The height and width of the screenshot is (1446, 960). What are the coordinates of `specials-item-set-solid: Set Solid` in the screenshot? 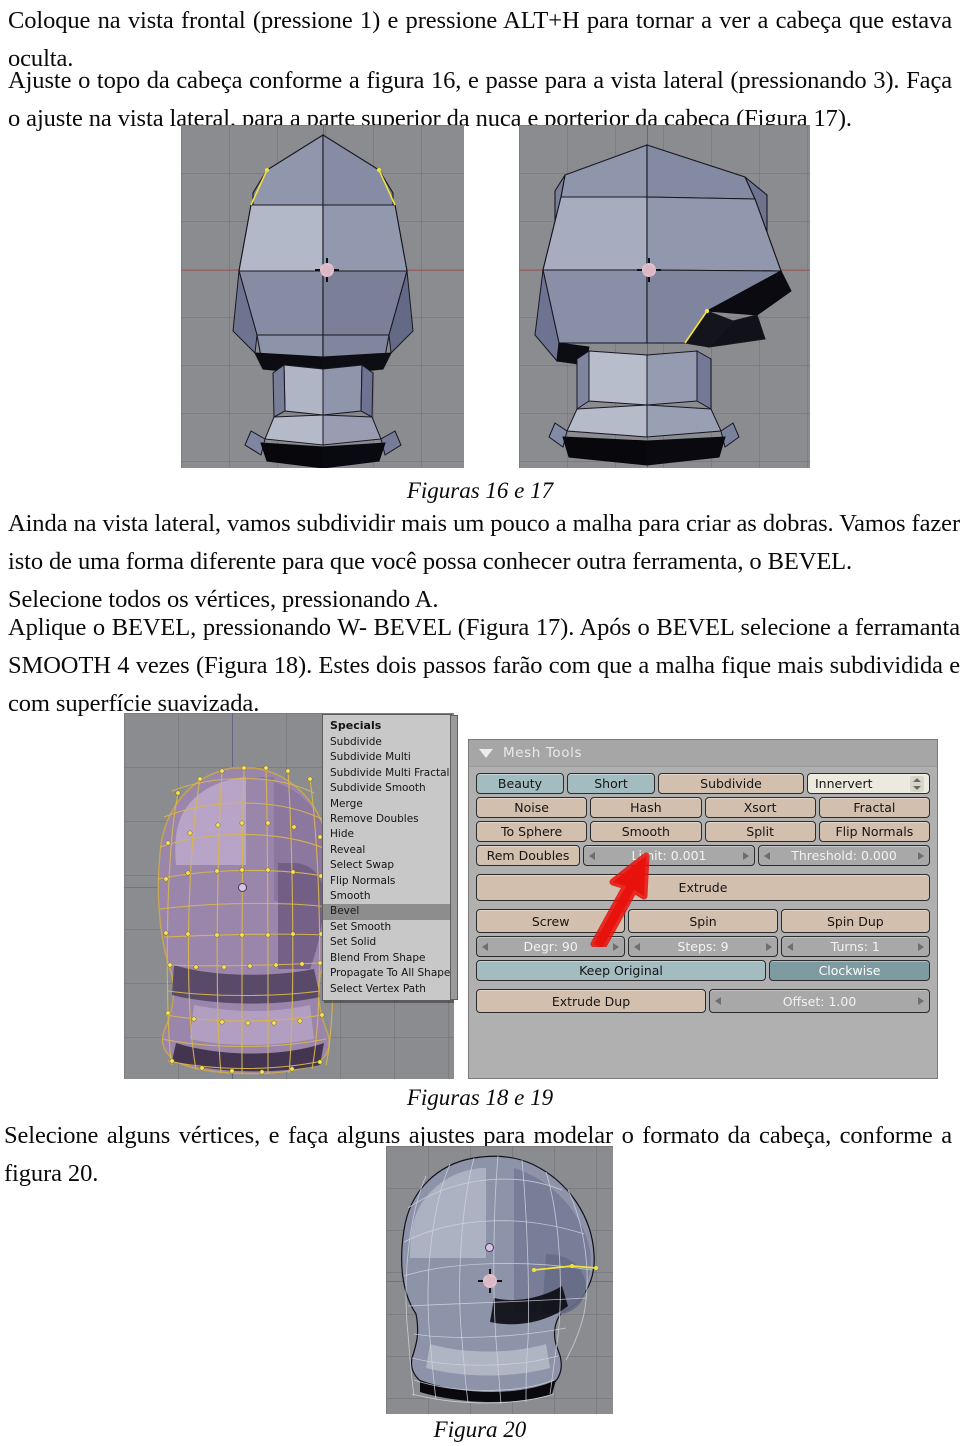 It's located at (387, 942).